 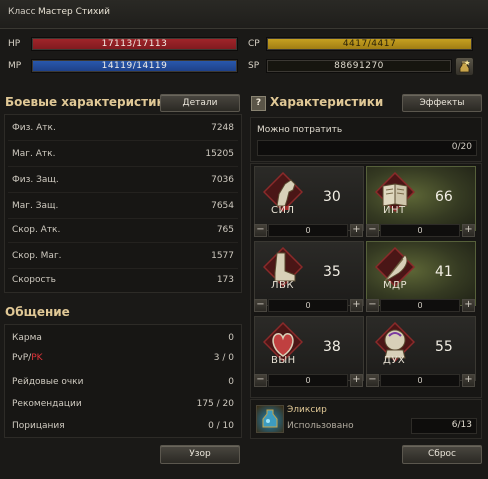 What do you see at coordinates (309, 198) in the screenshot?
I see `stat-cell-0: СИЛ 30` at bounding box center [309, 198].